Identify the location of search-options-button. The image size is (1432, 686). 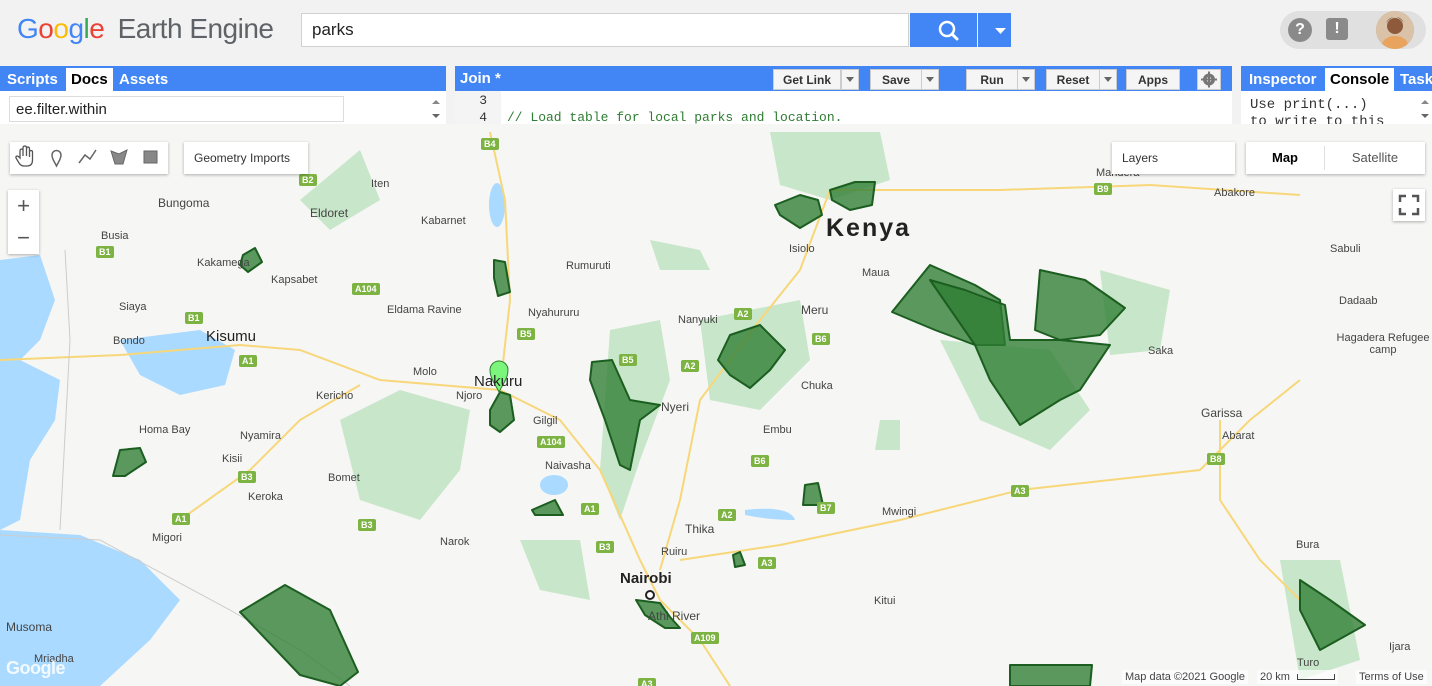
(994, 30).